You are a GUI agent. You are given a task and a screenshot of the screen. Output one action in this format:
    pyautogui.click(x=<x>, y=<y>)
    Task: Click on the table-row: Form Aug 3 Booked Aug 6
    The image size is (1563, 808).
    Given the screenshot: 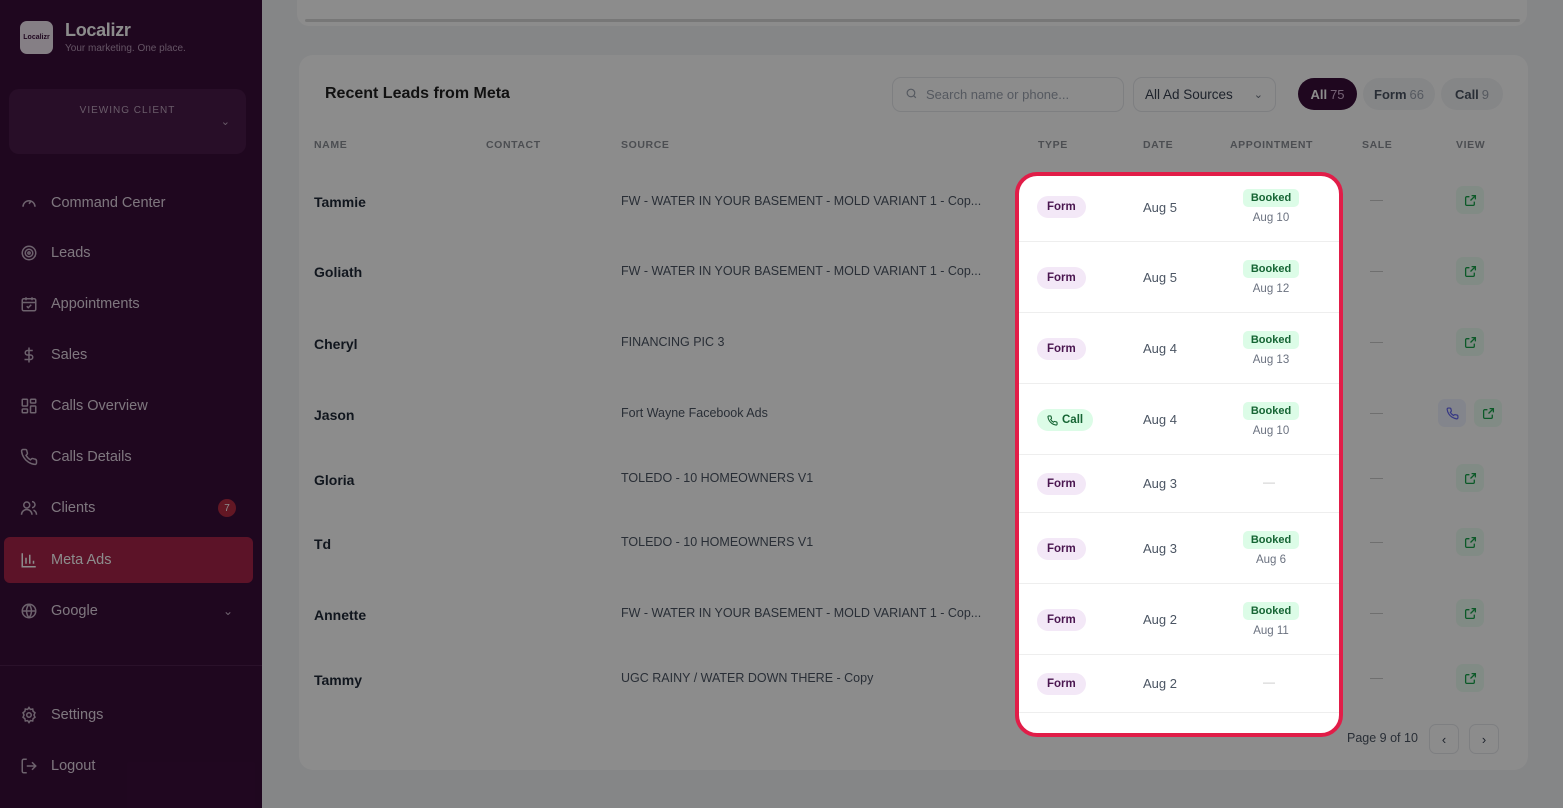 What is the action you would take?
    pyautogui.click(x=1179, y=548)
    